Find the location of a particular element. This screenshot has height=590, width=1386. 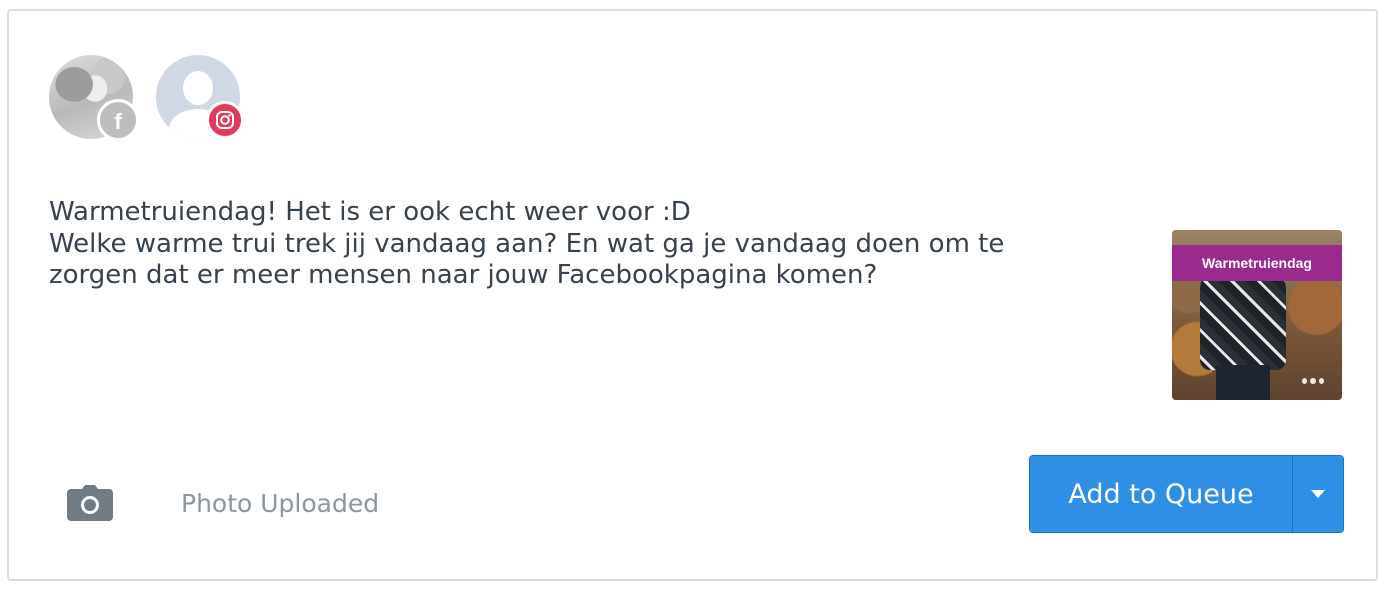

add-to-queue-button: Add to Queue is located at coordinates (1161, 494).